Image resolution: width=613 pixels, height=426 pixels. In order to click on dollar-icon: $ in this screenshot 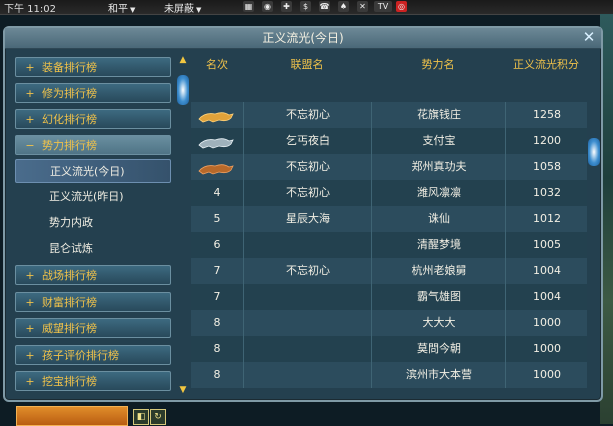, I will do `click(305, 6)`.